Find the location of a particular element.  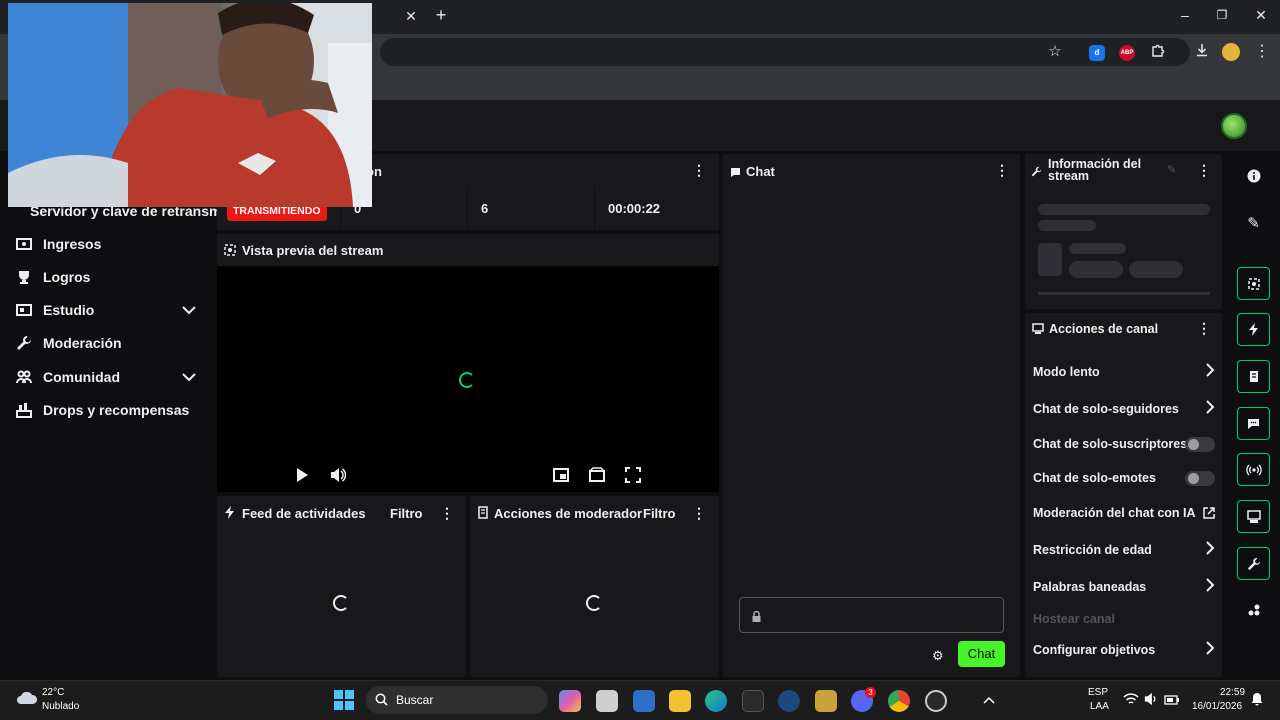

maximize-icon: ❐ is located at coordinates (1222, 16).